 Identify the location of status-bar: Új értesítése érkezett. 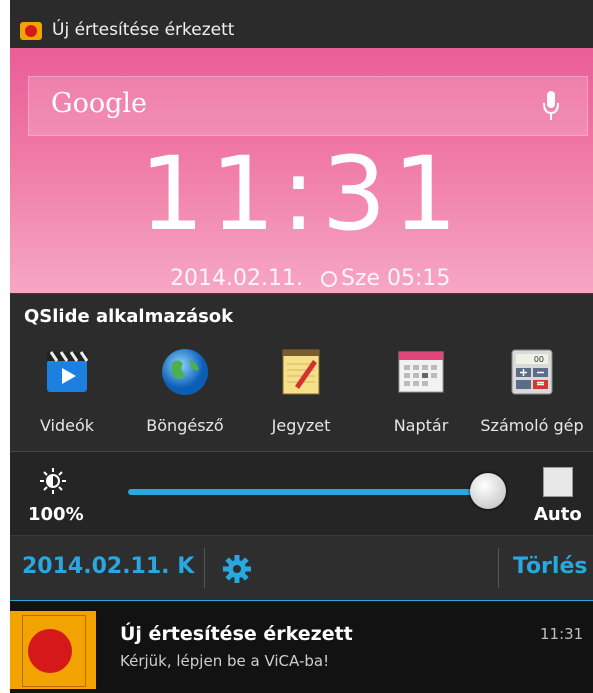
(301, 31).